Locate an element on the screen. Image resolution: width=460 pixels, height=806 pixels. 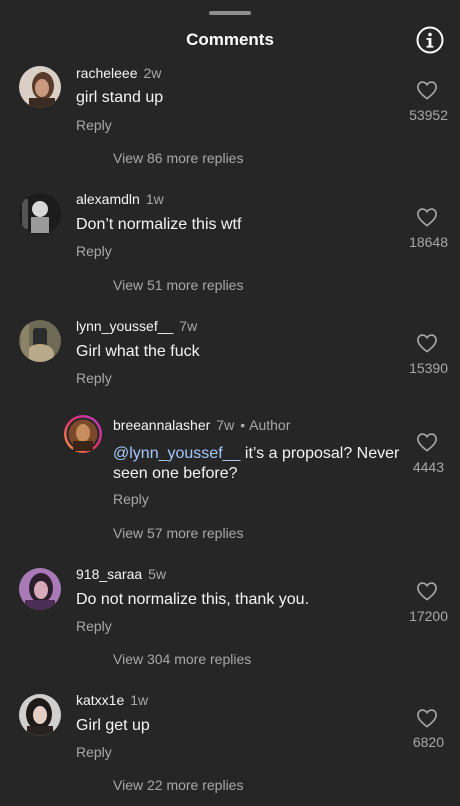
like-count: 4443 is located at coordinates (428, 467).